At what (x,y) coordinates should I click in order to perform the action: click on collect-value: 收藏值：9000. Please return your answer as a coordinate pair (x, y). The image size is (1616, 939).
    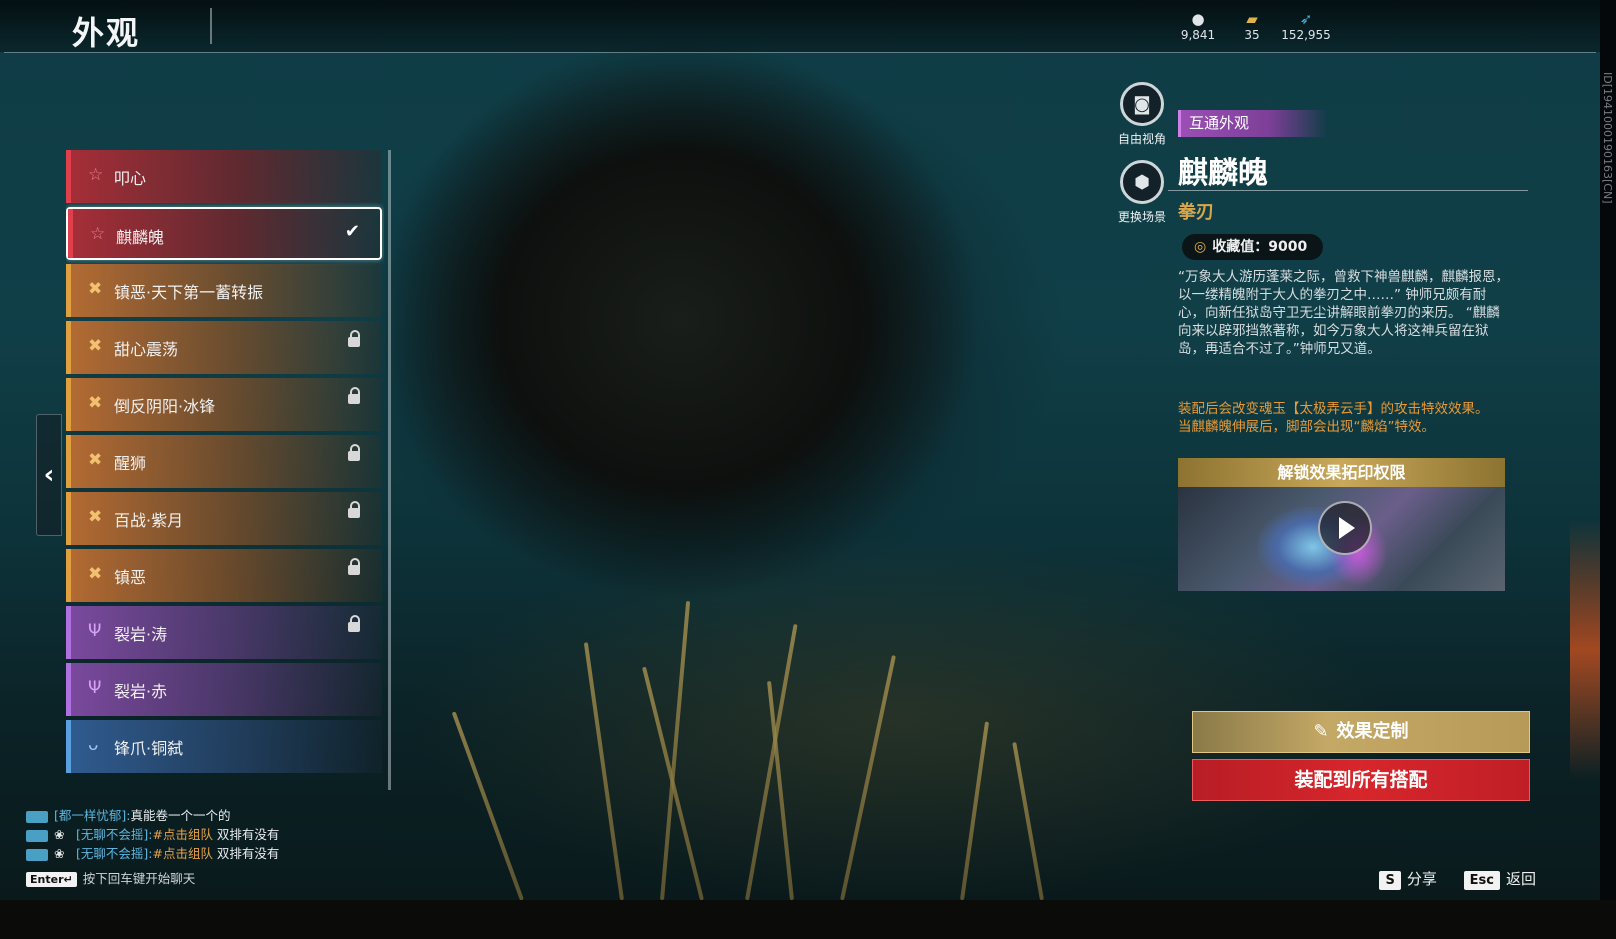
    Looking at the image, I should click on (1260, 247).